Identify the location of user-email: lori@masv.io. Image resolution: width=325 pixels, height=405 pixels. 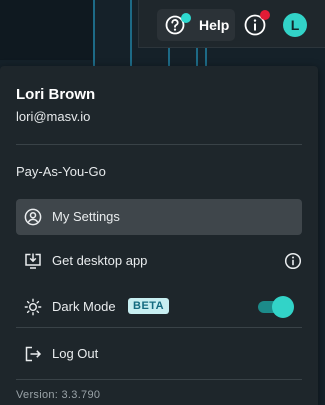
(53, 116).